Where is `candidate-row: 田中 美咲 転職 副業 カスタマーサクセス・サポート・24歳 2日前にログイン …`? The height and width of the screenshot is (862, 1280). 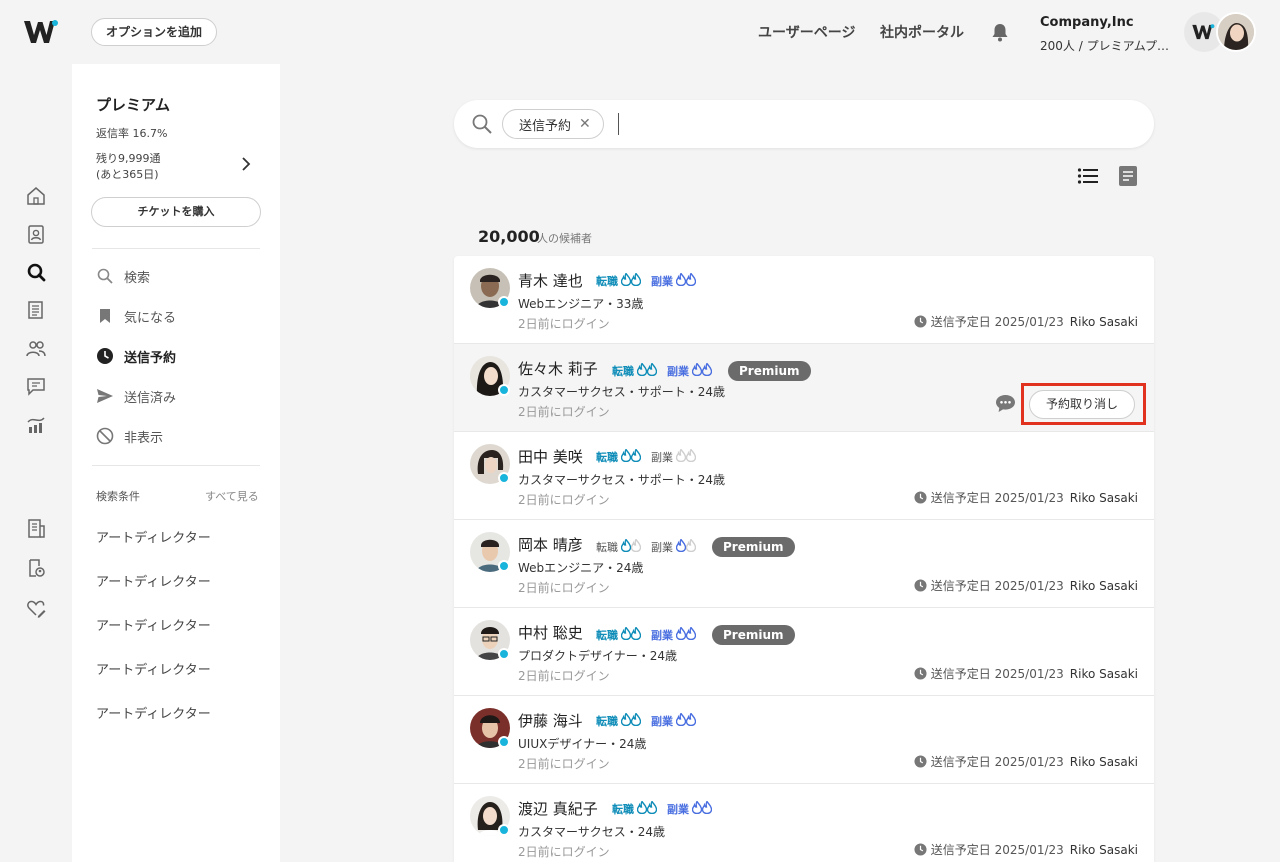
candidate-row: 田中 美咲 転職 副業 カスタマーサクセス・サポート・24歳 2日前にログイン … is located at coordinates (804, 476).